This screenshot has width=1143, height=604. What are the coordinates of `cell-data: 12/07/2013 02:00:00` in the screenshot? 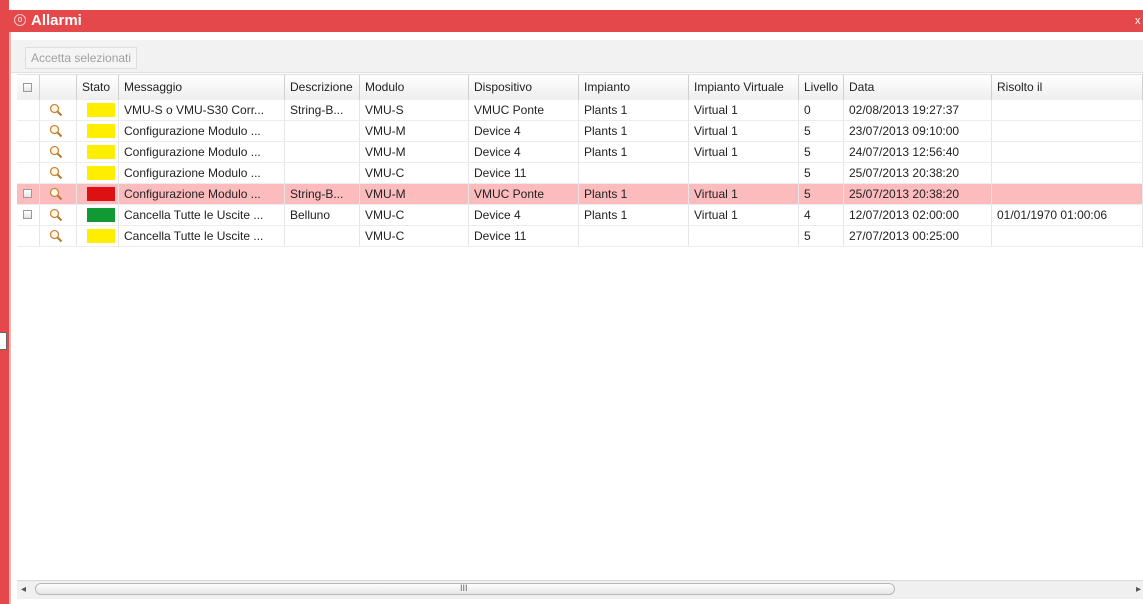 It's located at (918, 215).